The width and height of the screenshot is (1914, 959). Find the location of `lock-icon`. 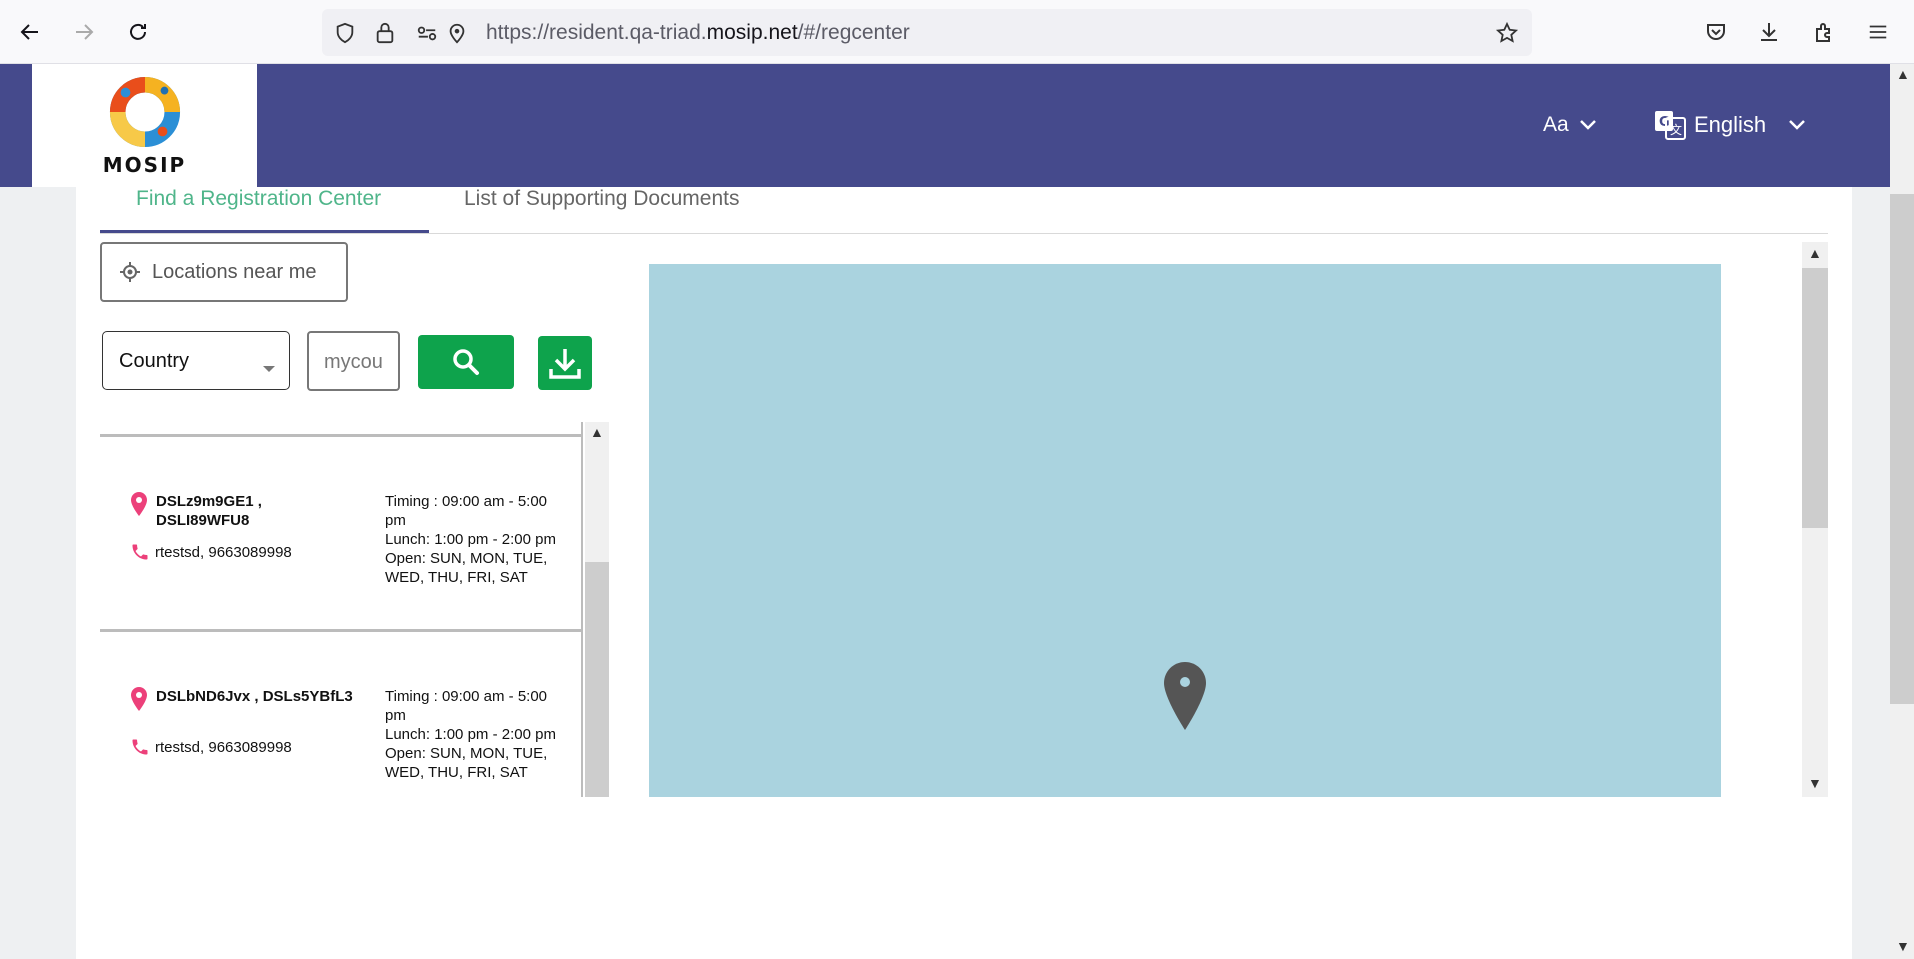

lock-icon is located at coordinates (385, 33).